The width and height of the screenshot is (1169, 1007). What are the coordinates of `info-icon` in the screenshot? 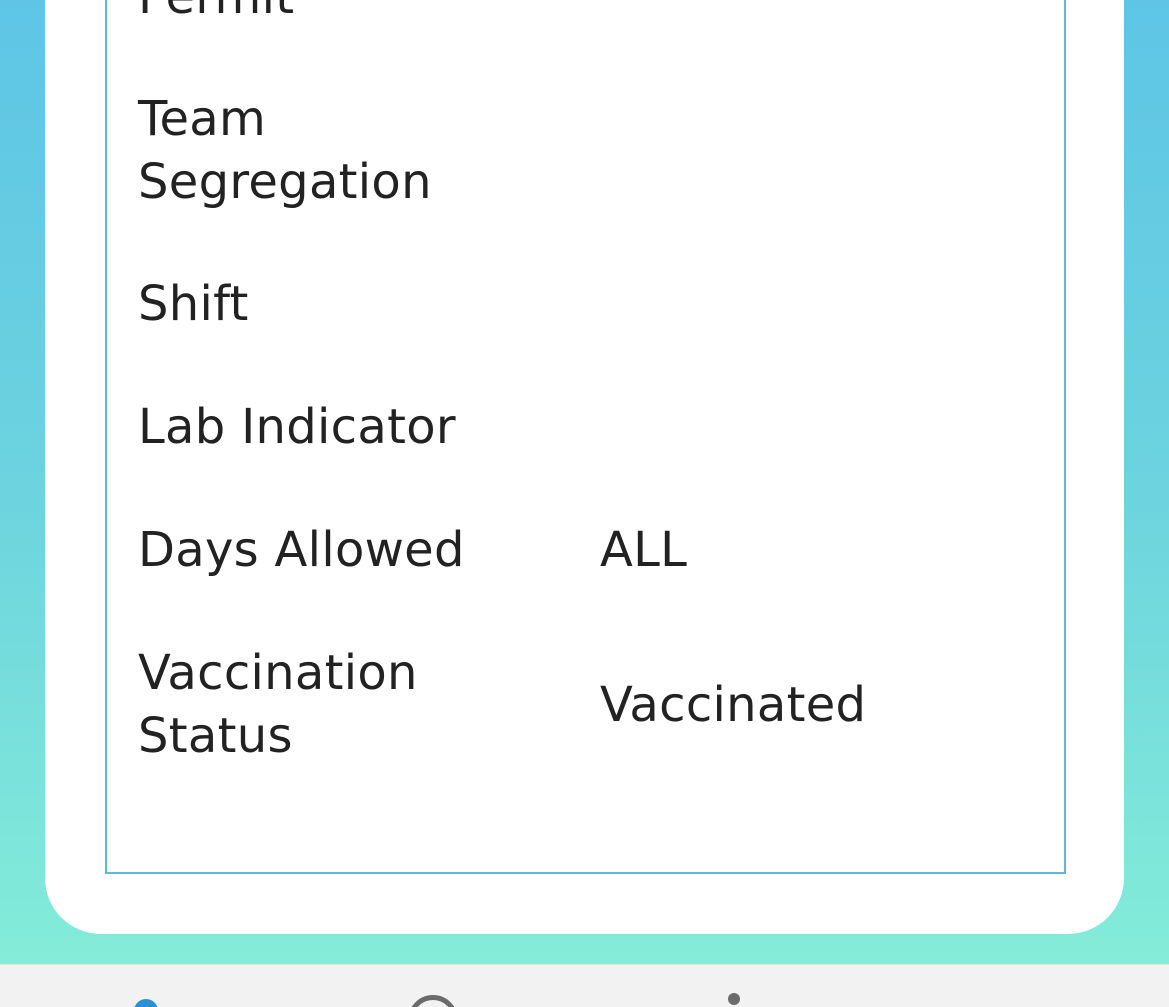 It's located at (734, 999).